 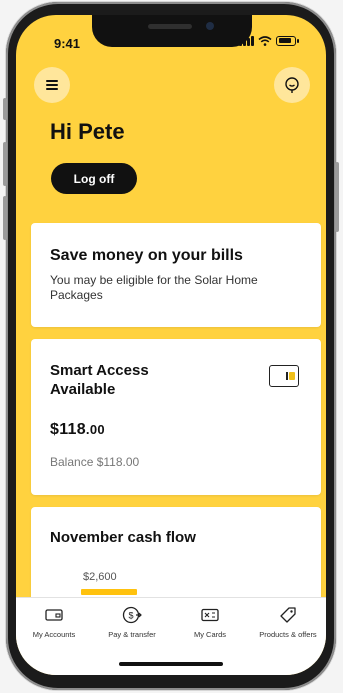 I want to click on account-name: Smart Access Available, so click(x=99, y=380).